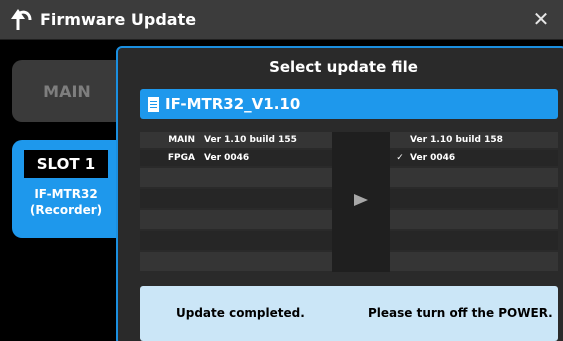  Describe the element at coordinates (460, 313) in the screenshot. I see `status-message-right: Please turn off the POWER.` at that location.